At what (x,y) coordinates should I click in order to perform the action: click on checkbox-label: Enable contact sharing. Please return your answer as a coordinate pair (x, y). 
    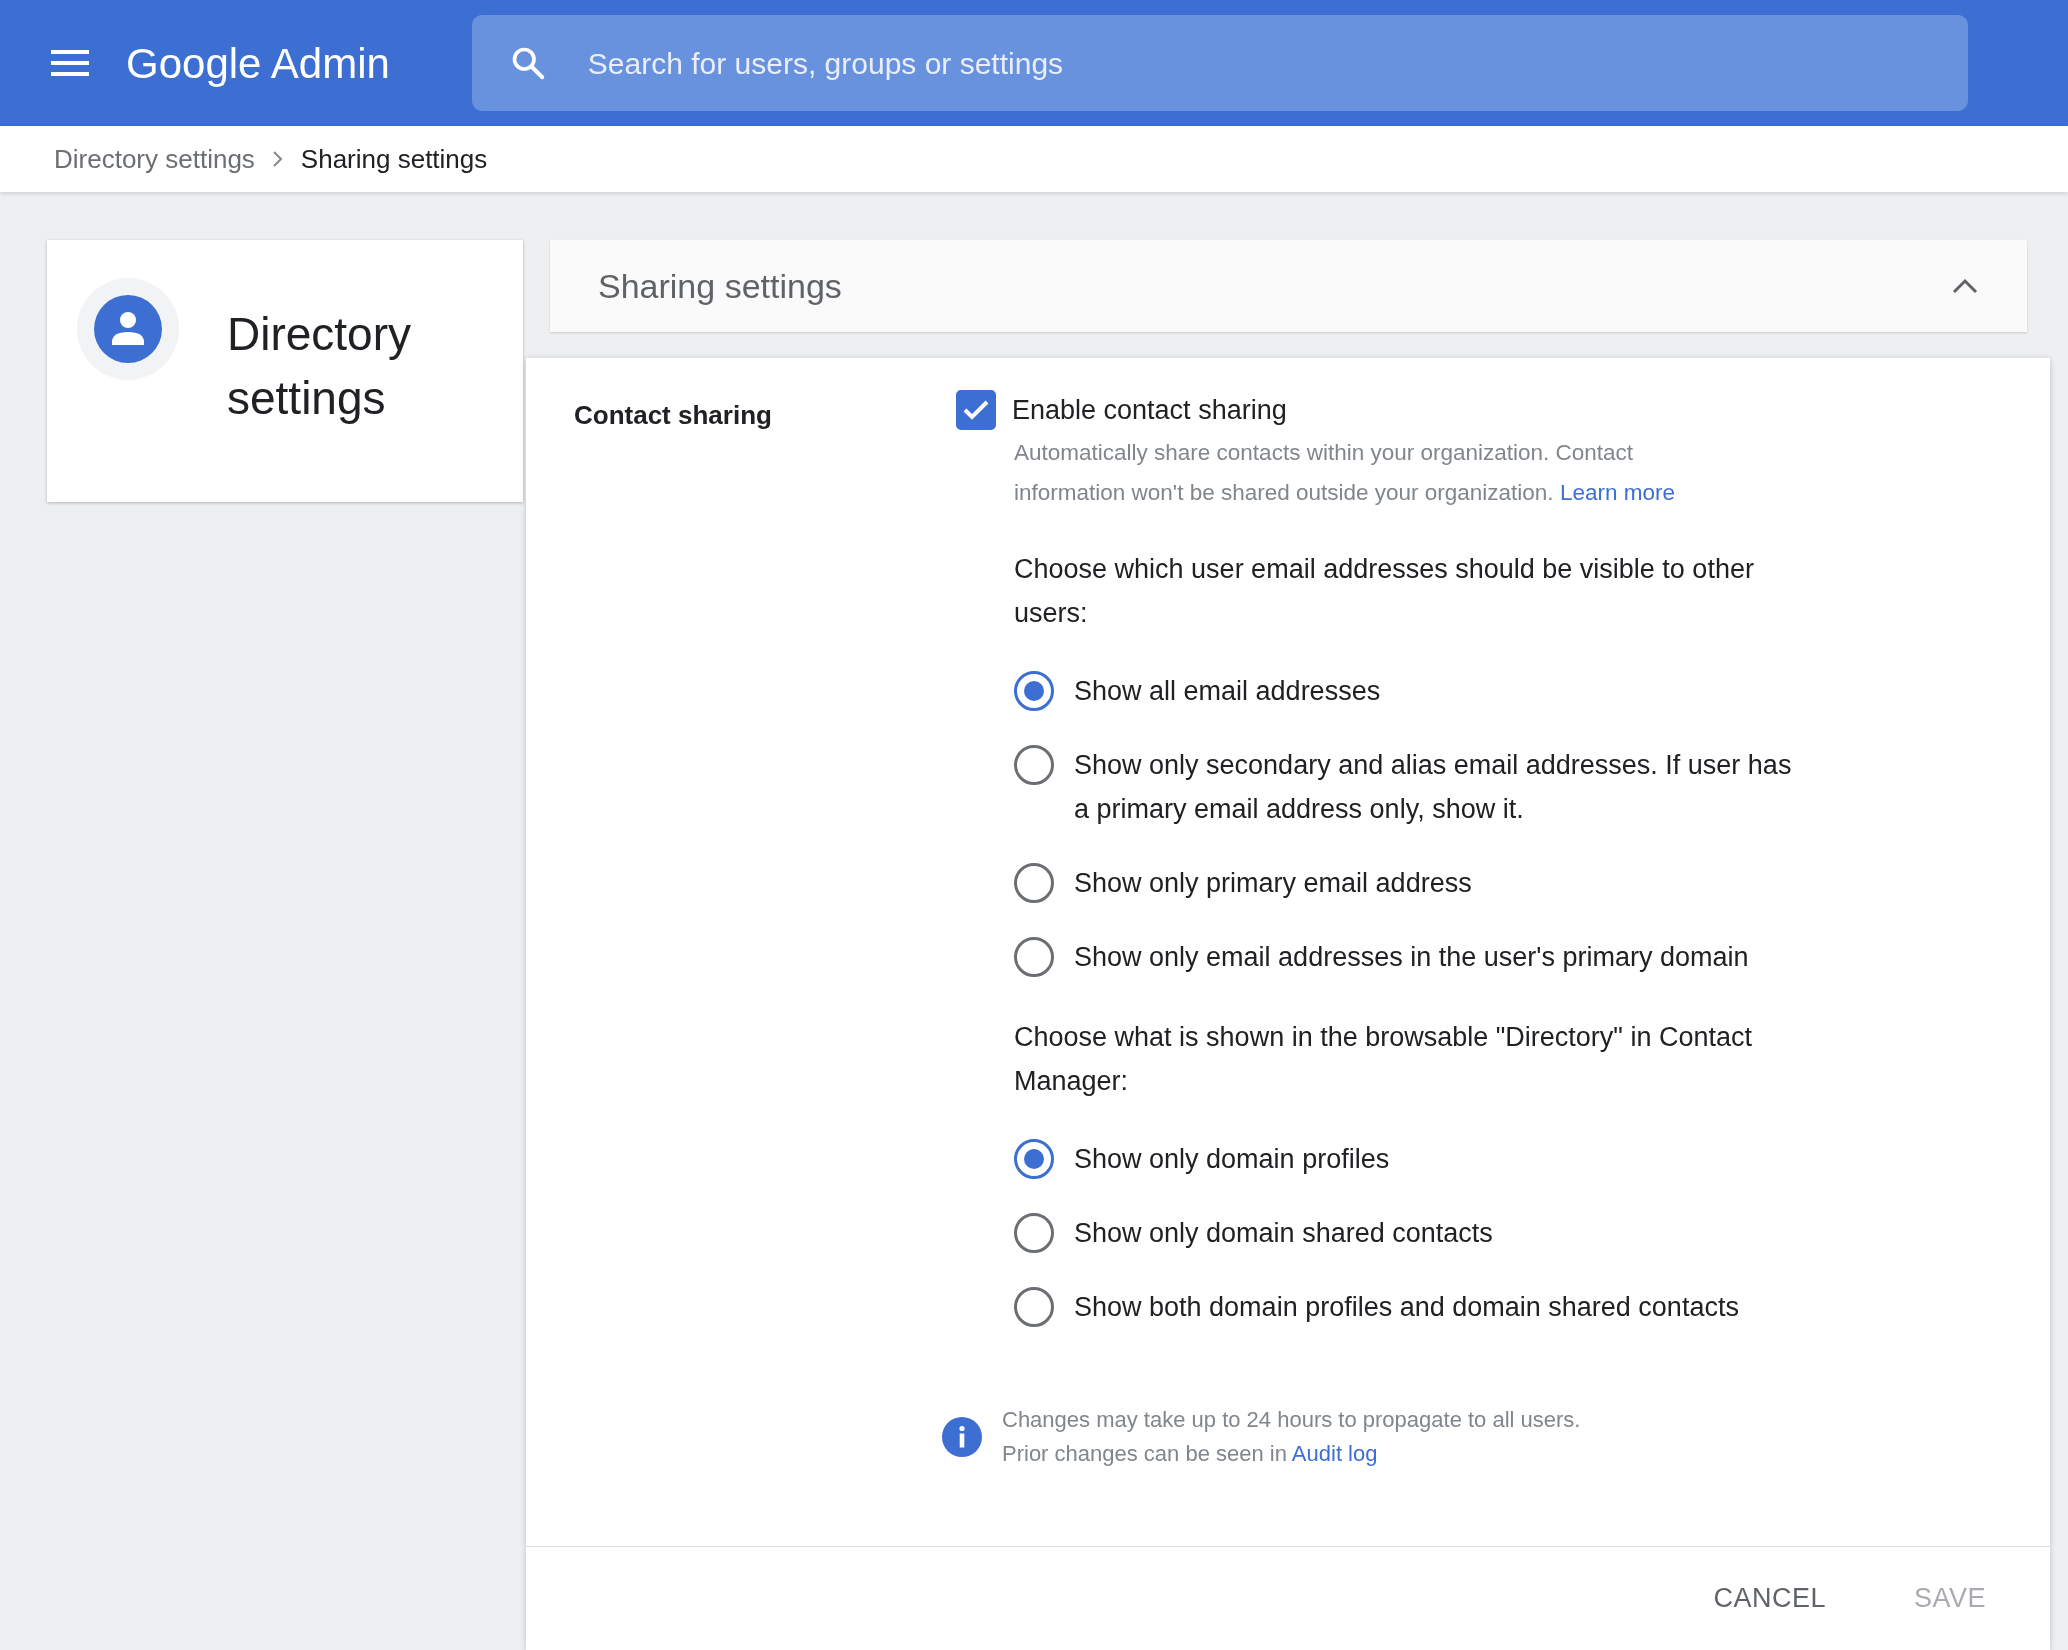
    Looking at the image, I should click on (1149, 410).